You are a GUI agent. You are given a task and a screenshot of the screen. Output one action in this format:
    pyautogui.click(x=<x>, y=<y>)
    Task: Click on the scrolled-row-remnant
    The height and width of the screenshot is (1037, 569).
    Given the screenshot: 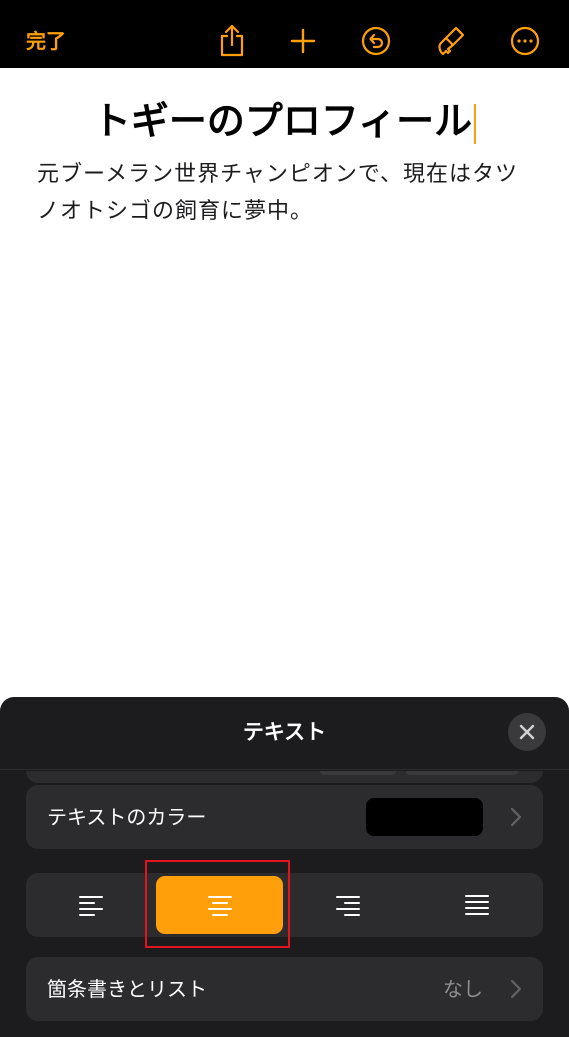 What is the action you would take?
    pyautogui.click(x=284, y=777)
    